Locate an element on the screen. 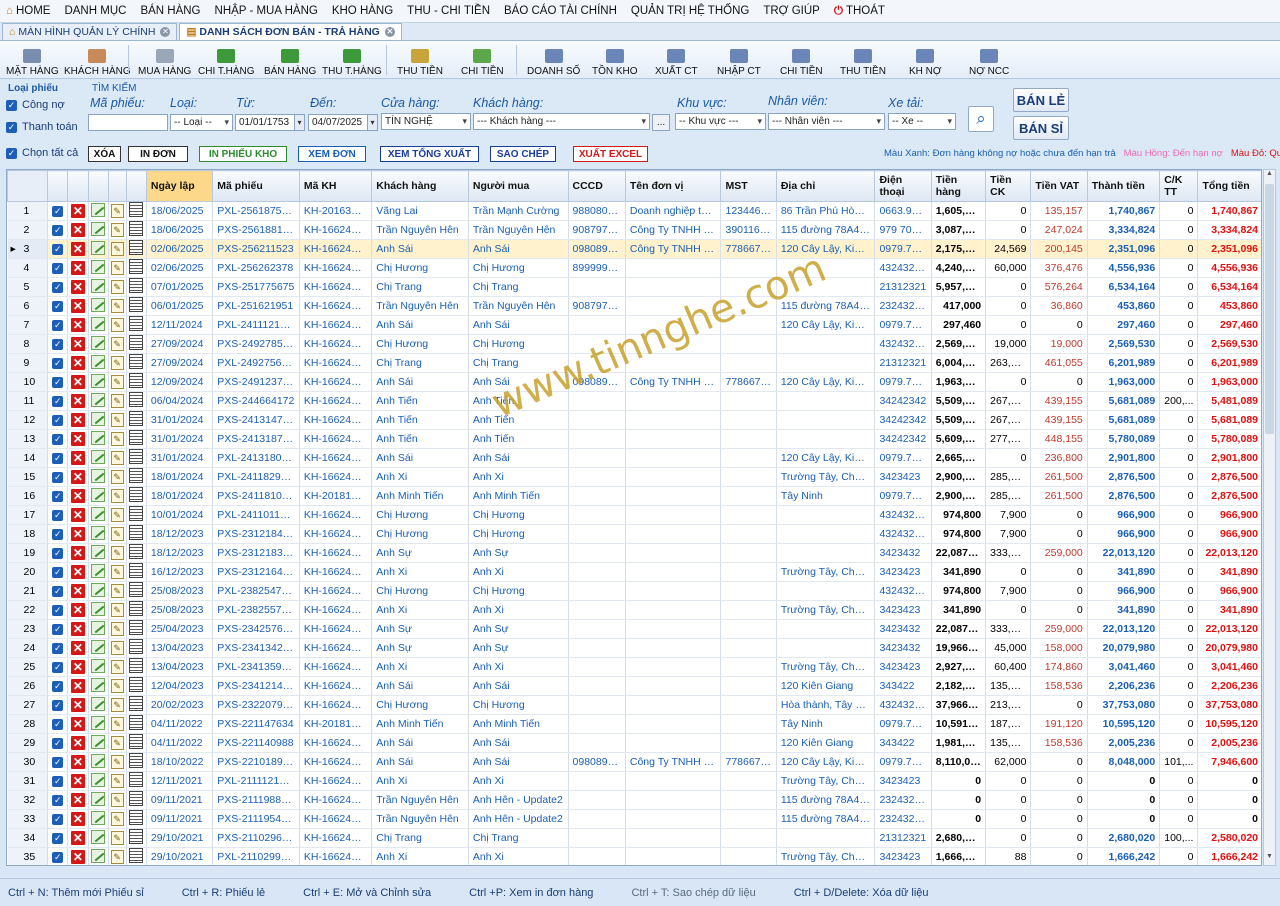 This screenshot has height=906, width=1280. toolbar-chi-t-hang: CHI T.HÀNG is located at coordinates (226, 60).